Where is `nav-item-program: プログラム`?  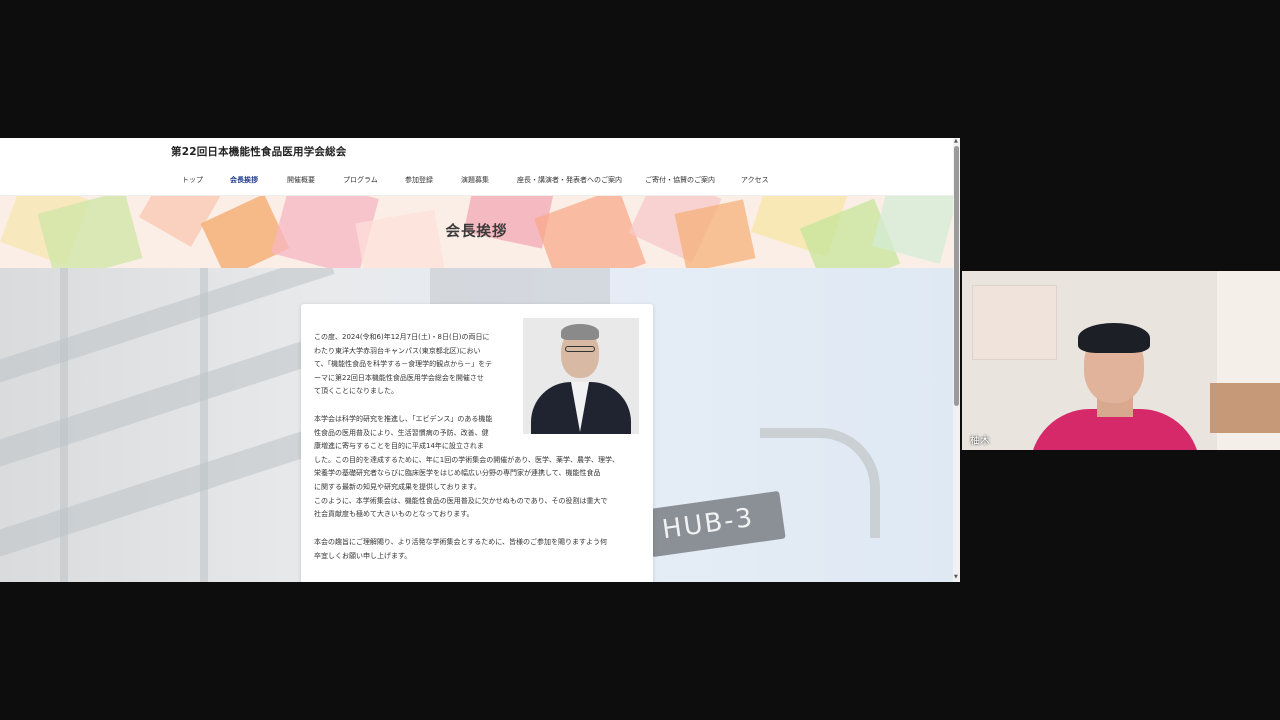 nav-item-program: プログラム is located at coordinates (360, 180).